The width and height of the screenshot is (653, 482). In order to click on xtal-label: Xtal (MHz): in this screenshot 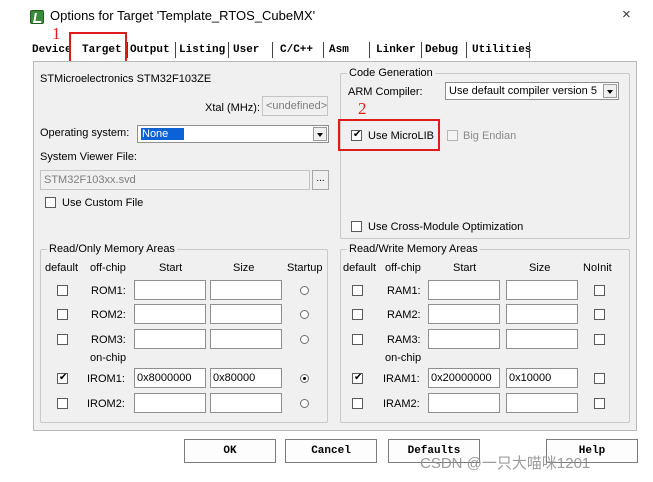, I will do `click(232, 108)`.